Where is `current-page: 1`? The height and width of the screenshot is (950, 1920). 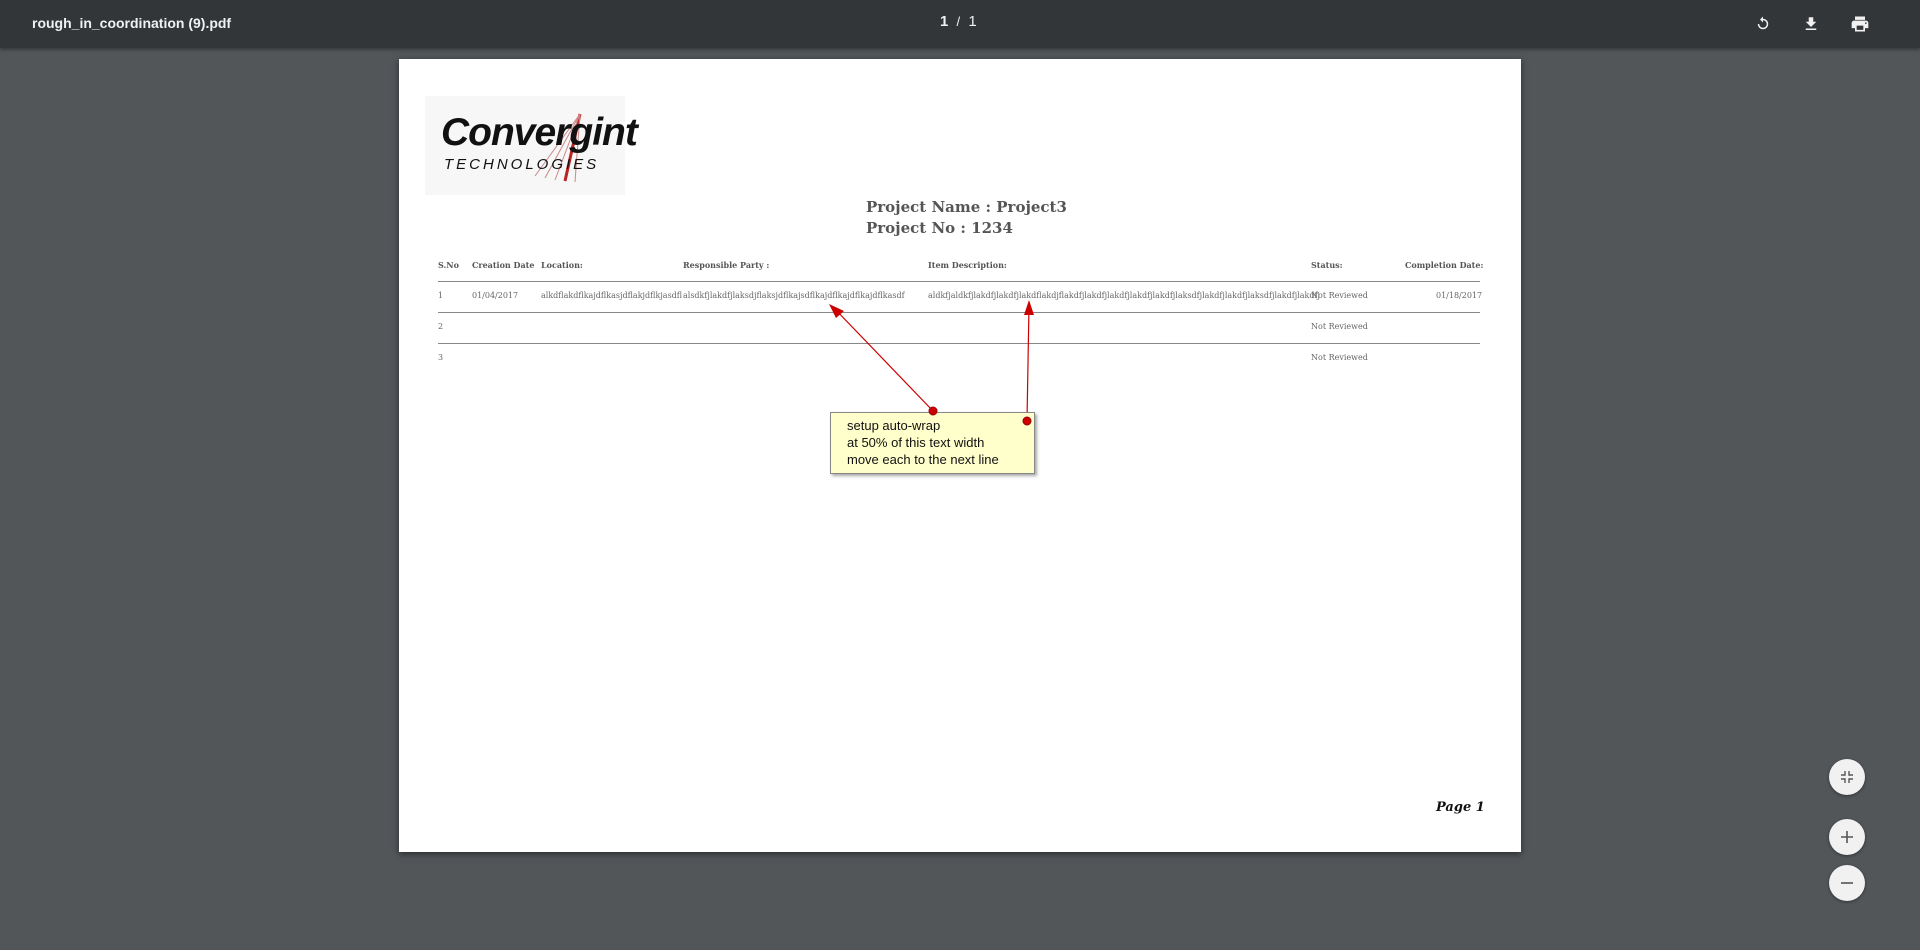 current-page: 1 is located at coordinates (944, 21).